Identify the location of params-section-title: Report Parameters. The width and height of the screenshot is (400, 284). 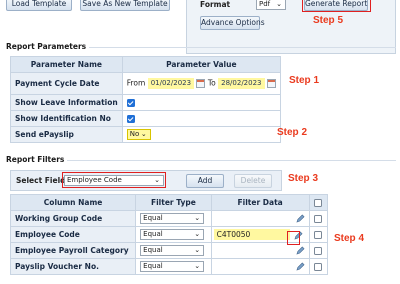
(48, 46).